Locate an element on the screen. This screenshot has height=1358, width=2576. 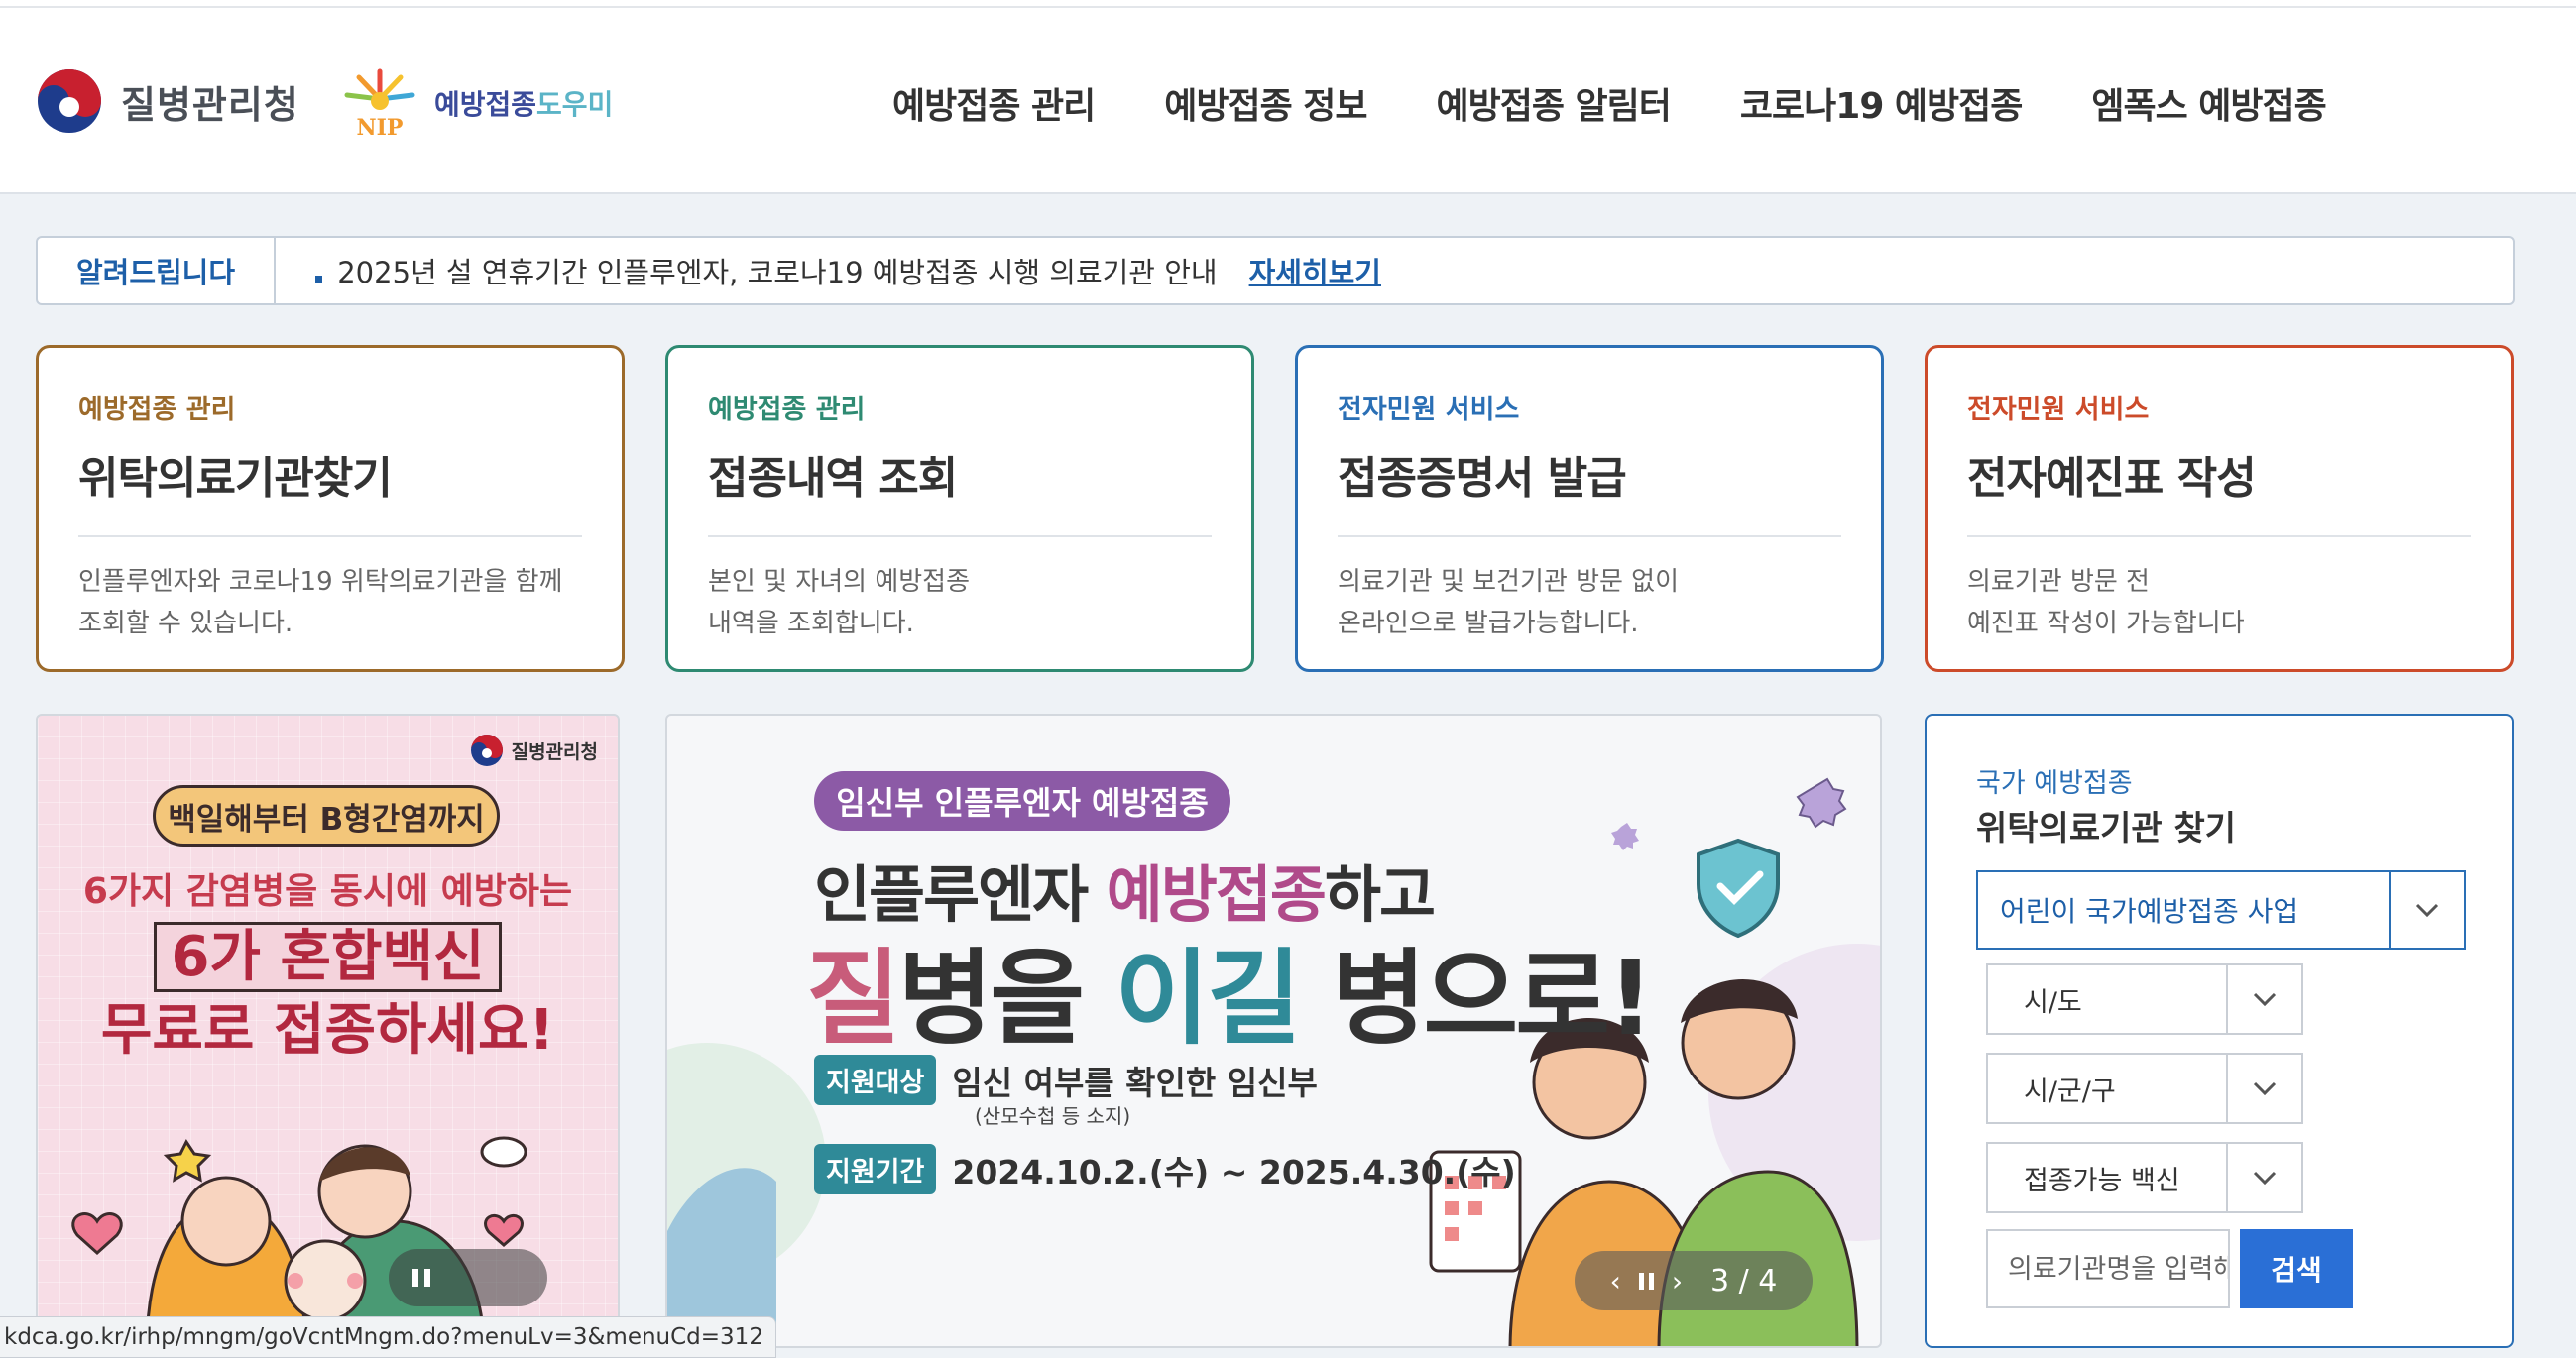
notice-tag: 알려드립니다 is located at coordinates (157, 270).